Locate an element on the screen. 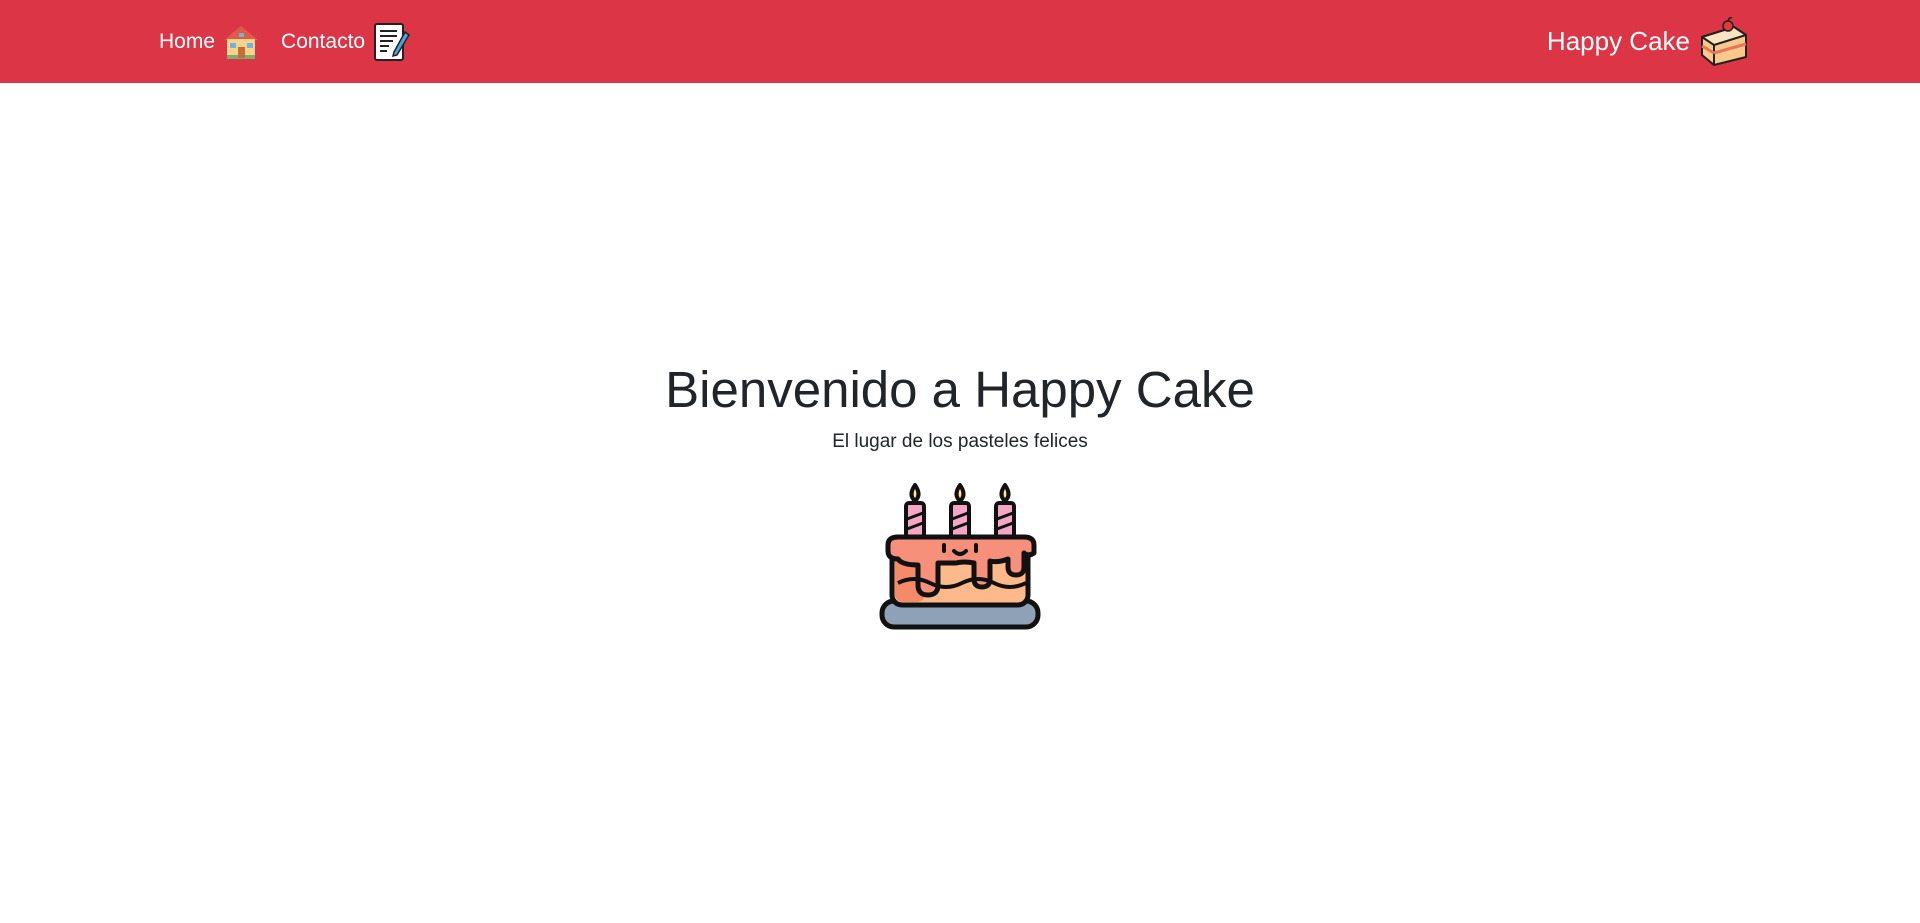 This screenshot has width=1920, height=923. nav-links: Home Contacto is located at coordinates (285, 41).